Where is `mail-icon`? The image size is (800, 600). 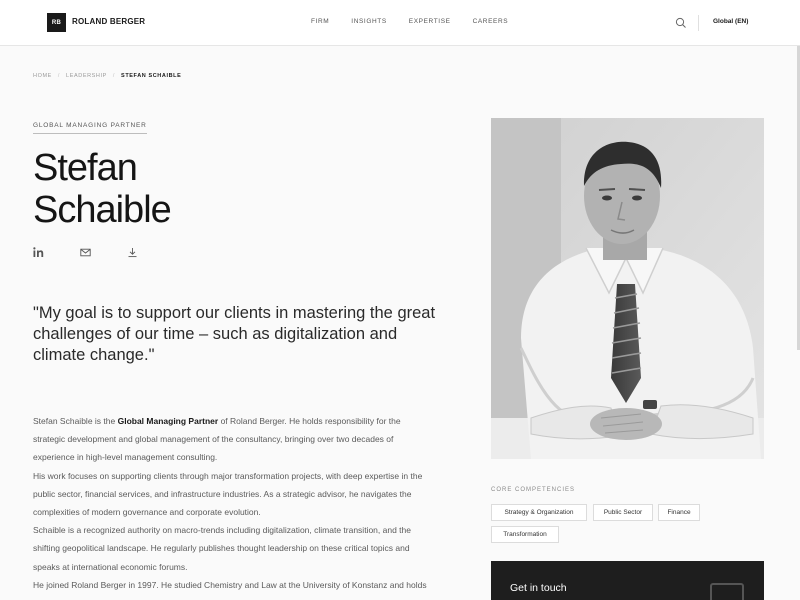 mail-icon is located at coordinates (85, 252).